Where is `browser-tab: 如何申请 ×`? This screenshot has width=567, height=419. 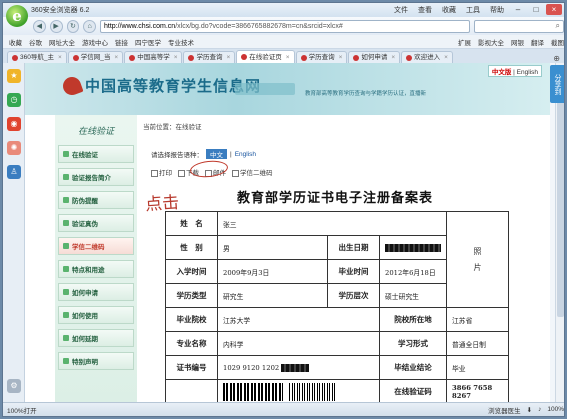 browser-tab: 如何申请 × is located at coordinates (374, 57).